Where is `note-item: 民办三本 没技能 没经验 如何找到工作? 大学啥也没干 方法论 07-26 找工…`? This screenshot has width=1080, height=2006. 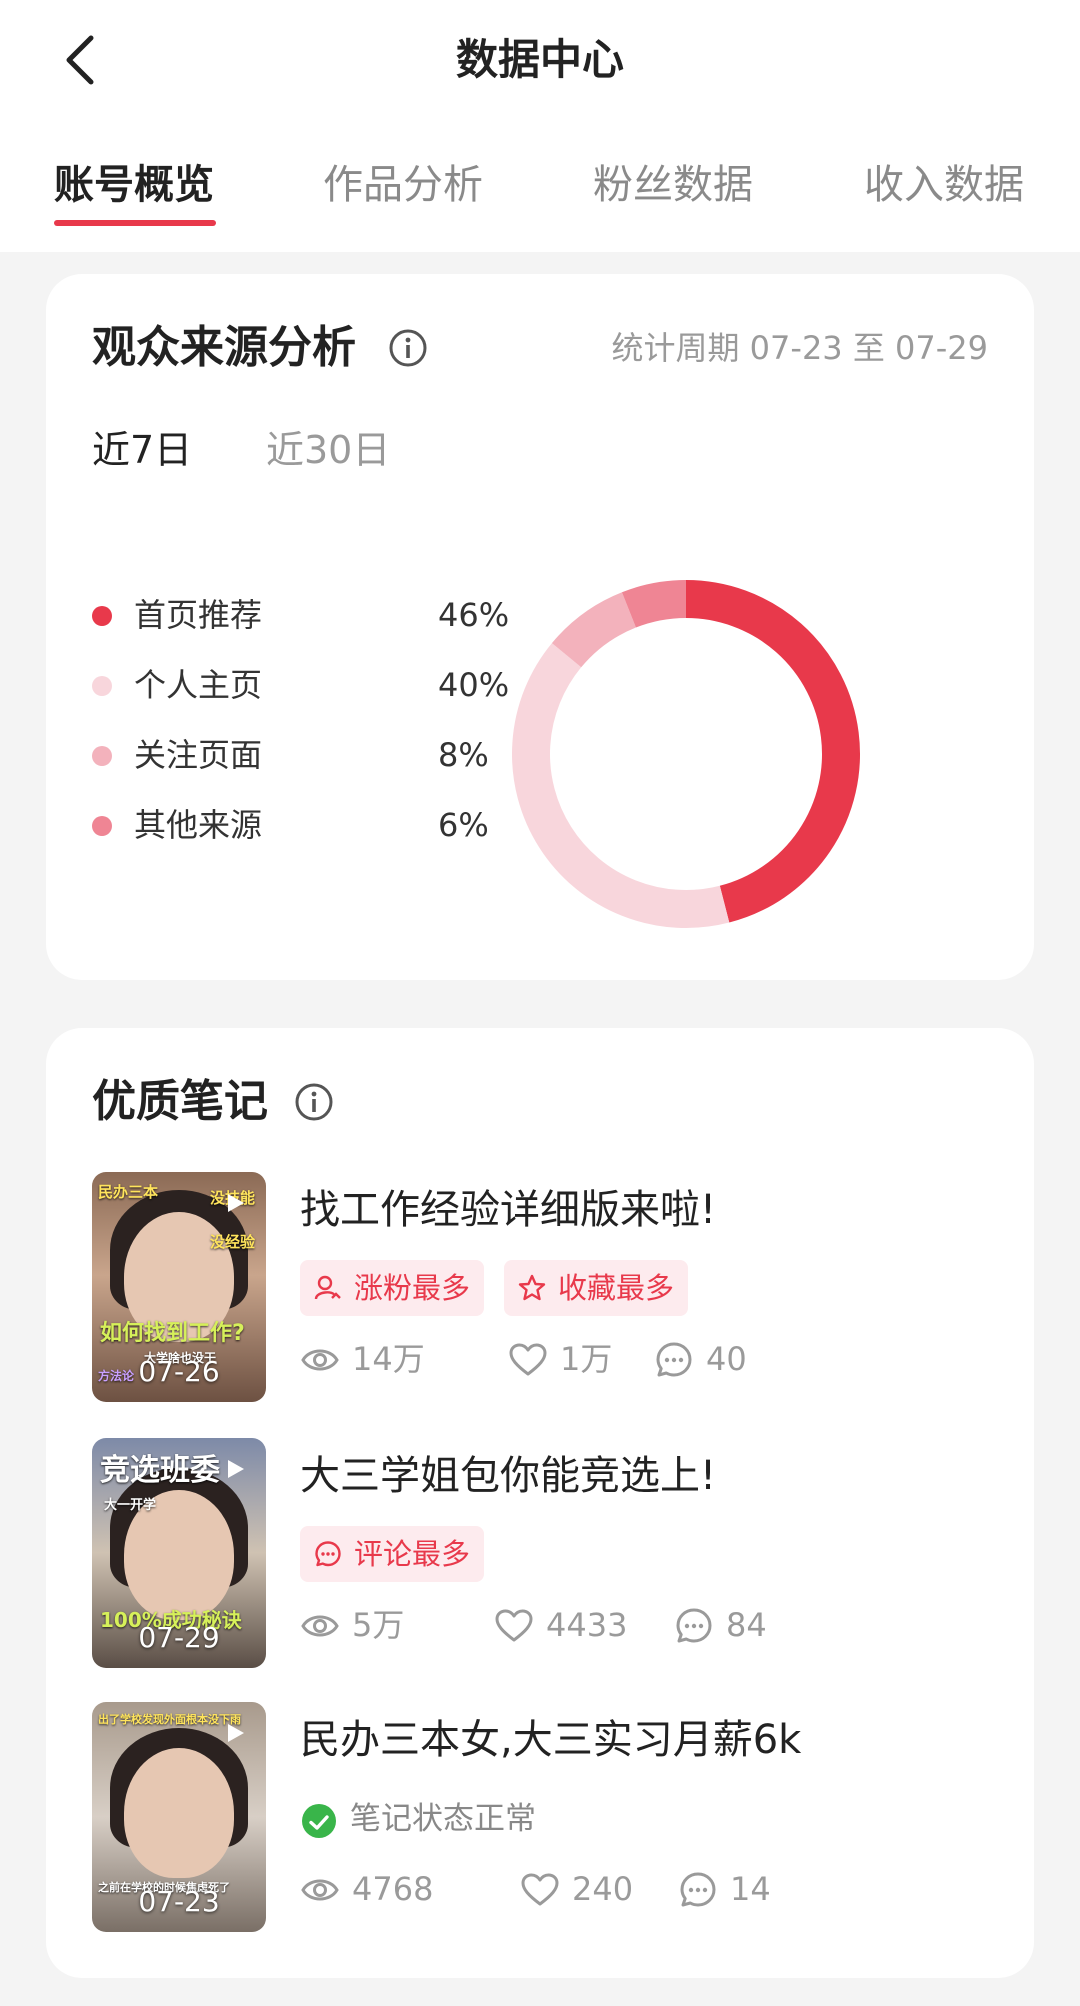
note-item: 民办三本 没技能 没经验 如何找到工作? 大学啥也没干 方法论 07-26 找工… is located at coordinates (542, 1288).